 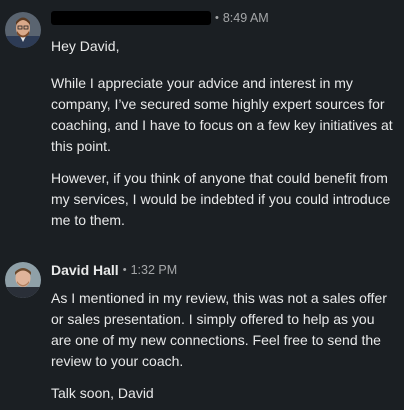 I want to click on message-2-paragraph-2: Talk soon, David, so click(x=102, y=393).